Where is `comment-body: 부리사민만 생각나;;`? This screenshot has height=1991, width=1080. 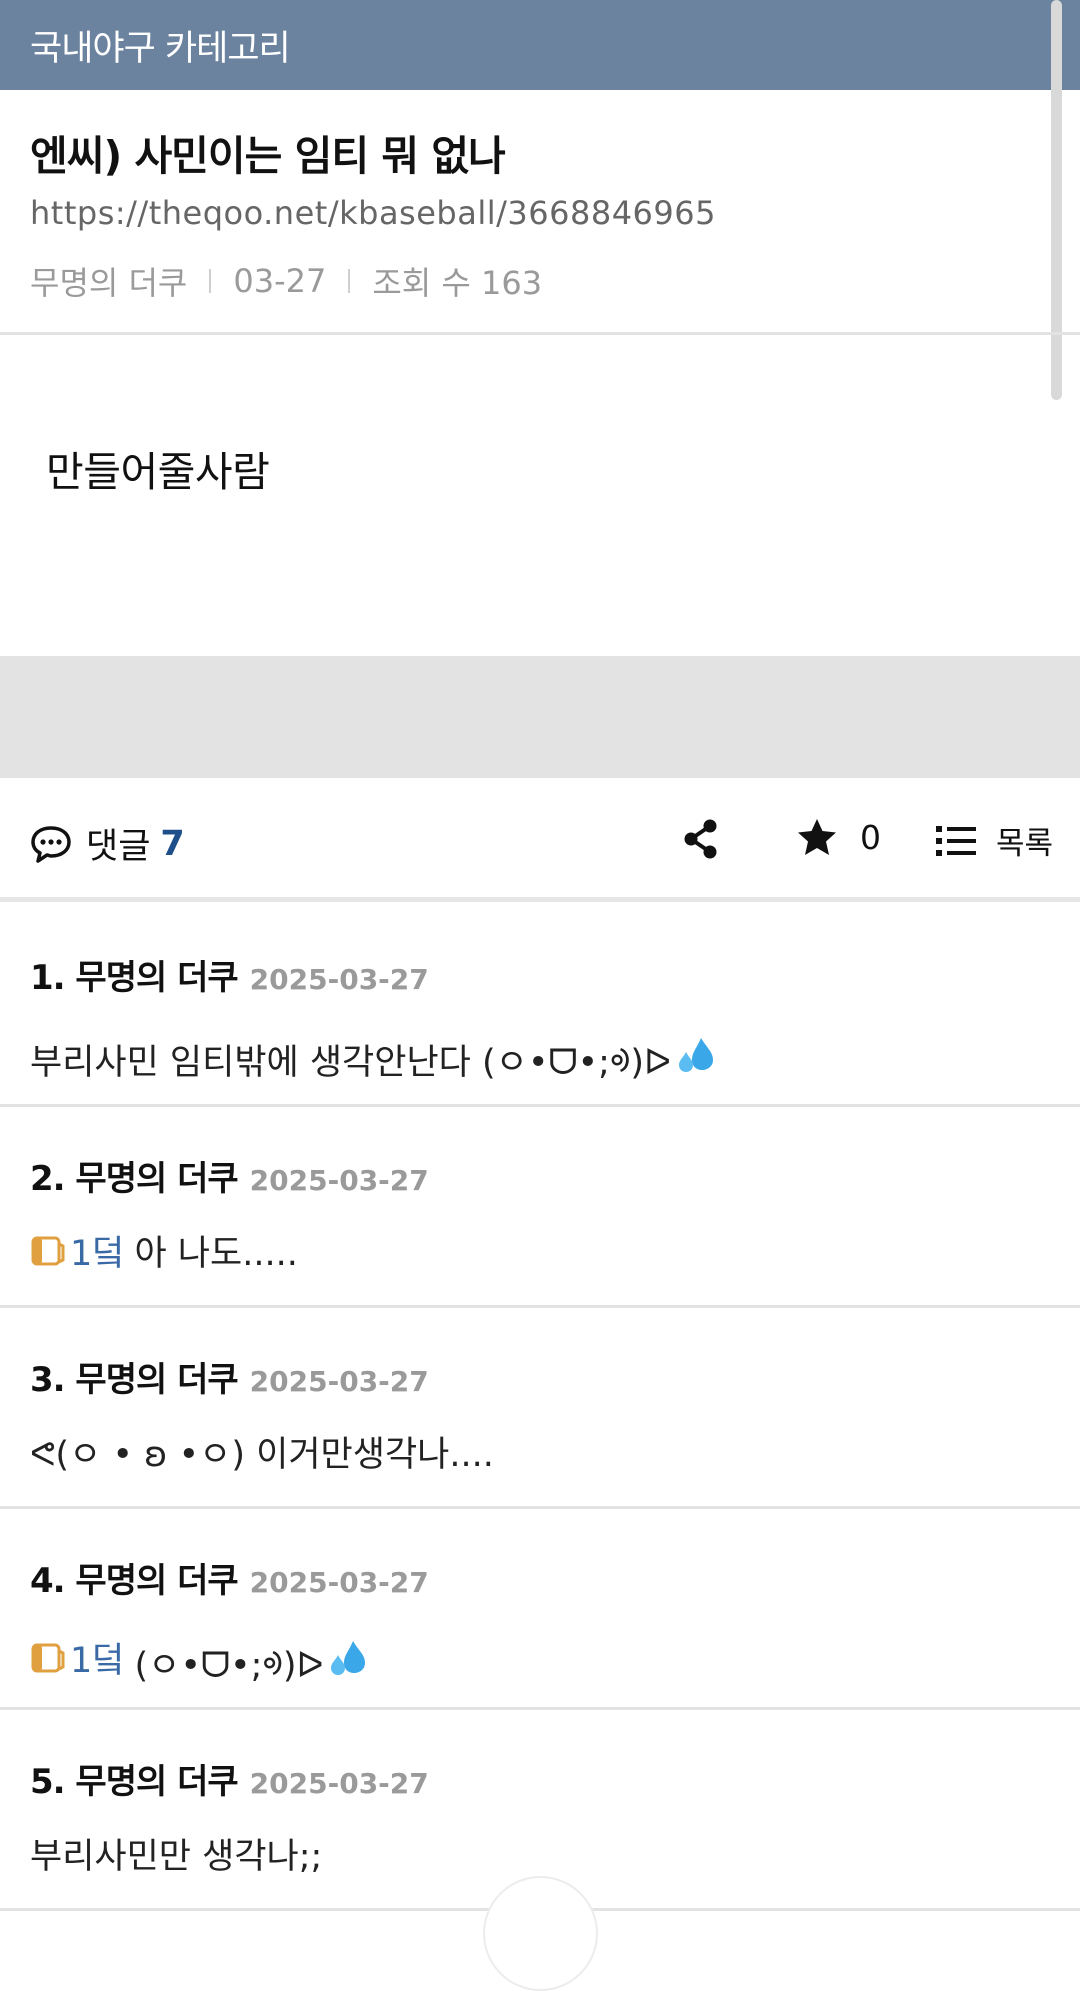 comment-body: 부리사민만 생각나;; is located at coordinates (176, 1853).